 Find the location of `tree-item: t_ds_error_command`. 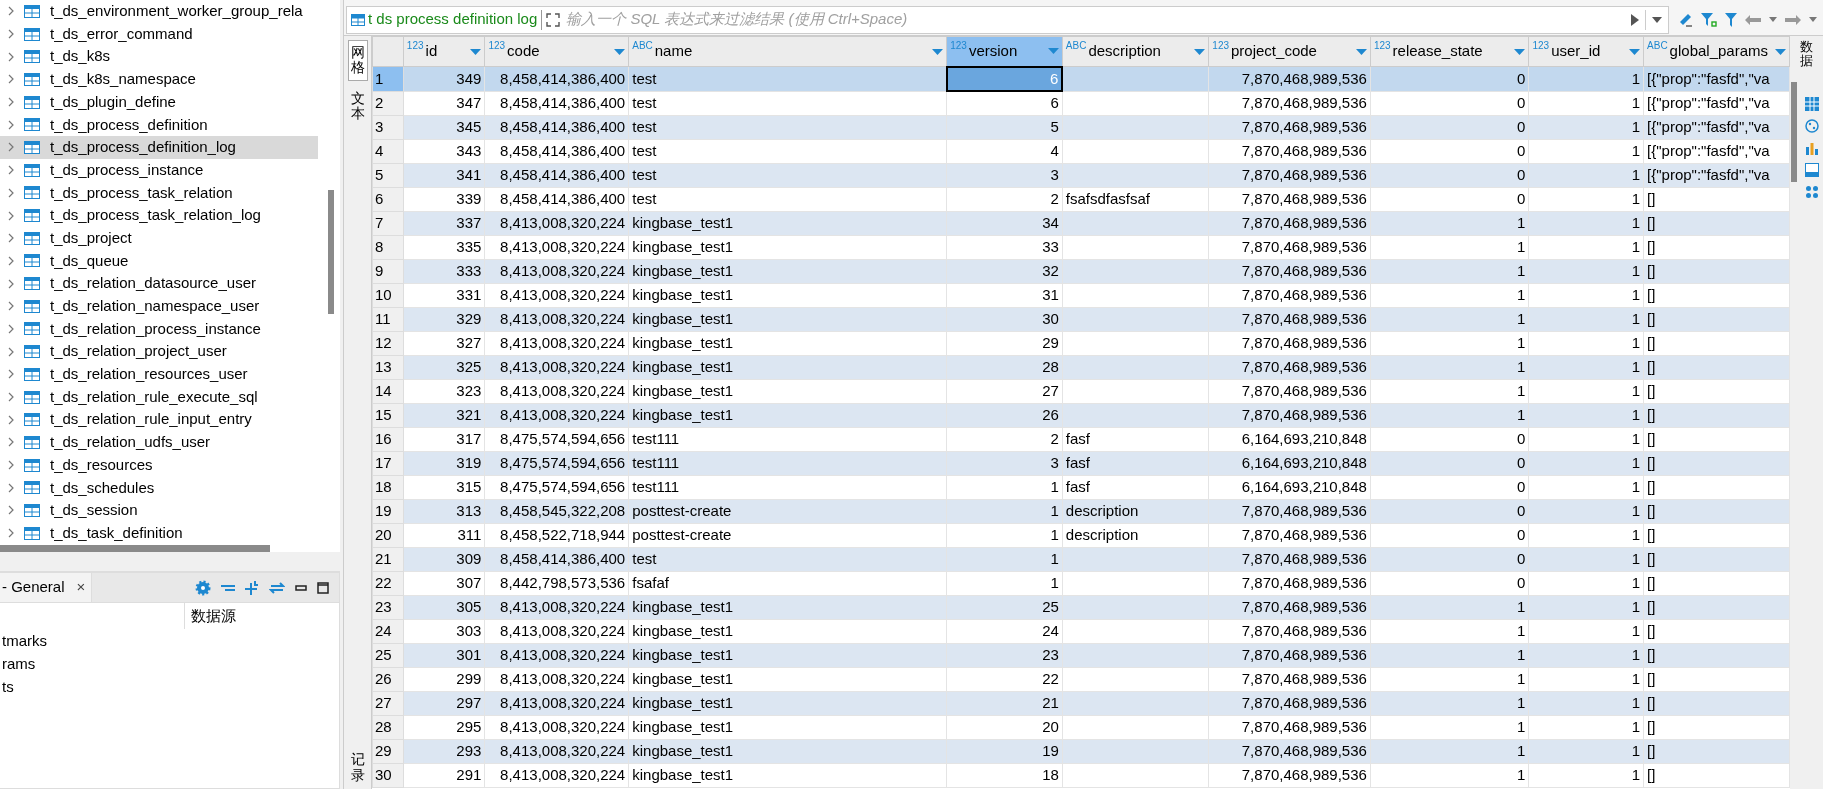

tree-item: t_ds_error_command is located at coordinates (159, 34).